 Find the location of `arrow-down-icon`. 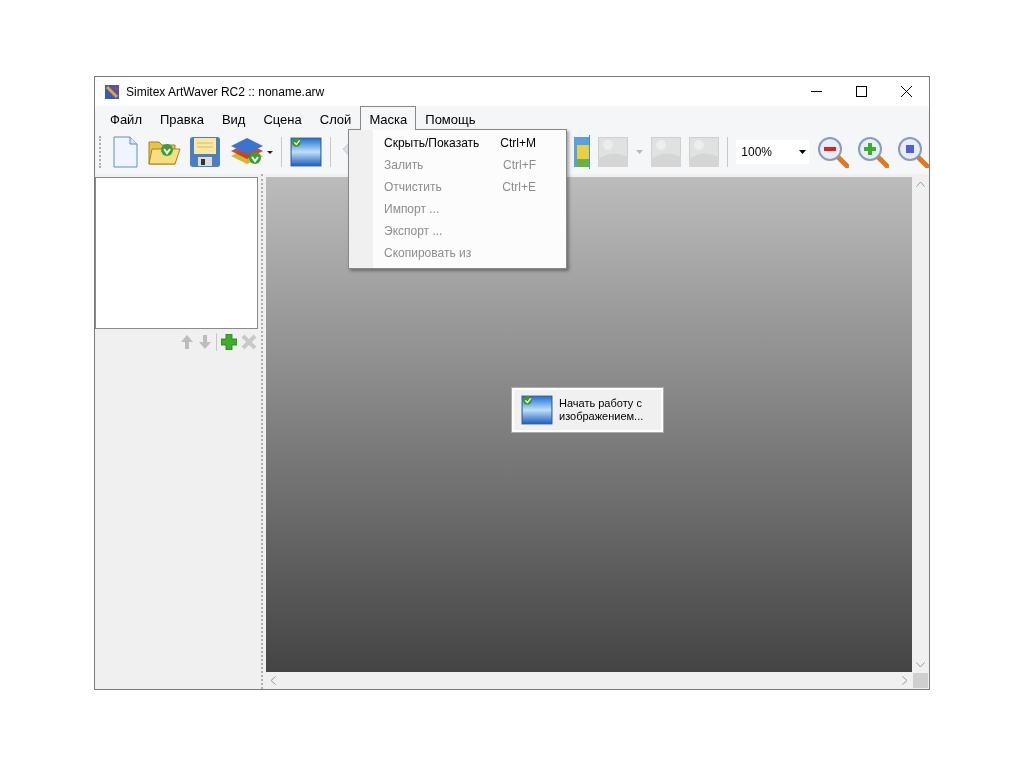

arrow-down-icon is located at coordinates (205, 342).